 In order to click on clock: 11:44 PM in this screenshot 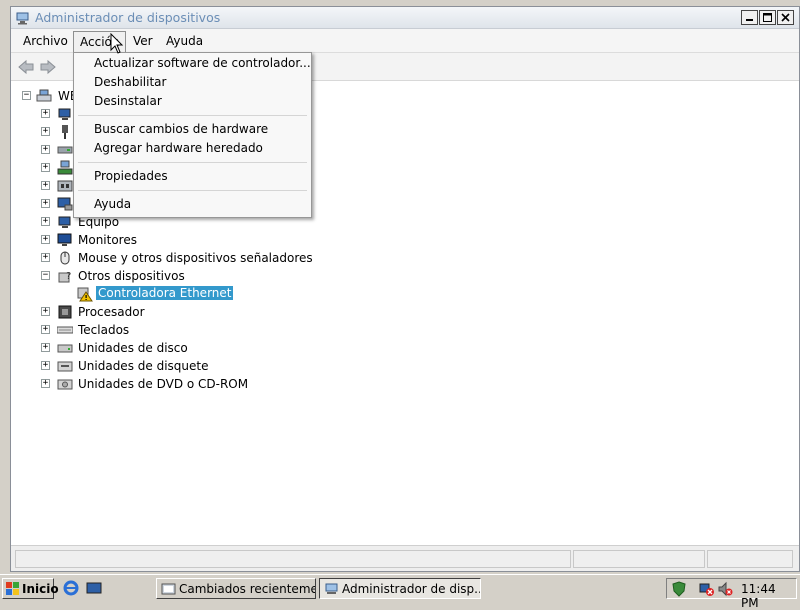, I will do `click(758, 596)`.